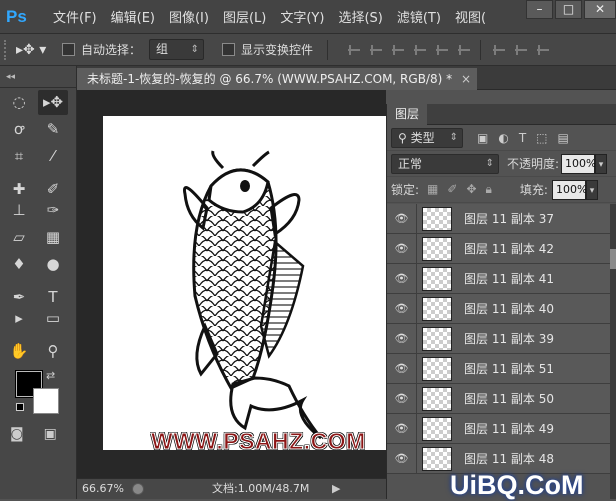 This screenshot has width=616, height=501. I want to click on menu-filter: 滤镜(T), so click(421, 16).